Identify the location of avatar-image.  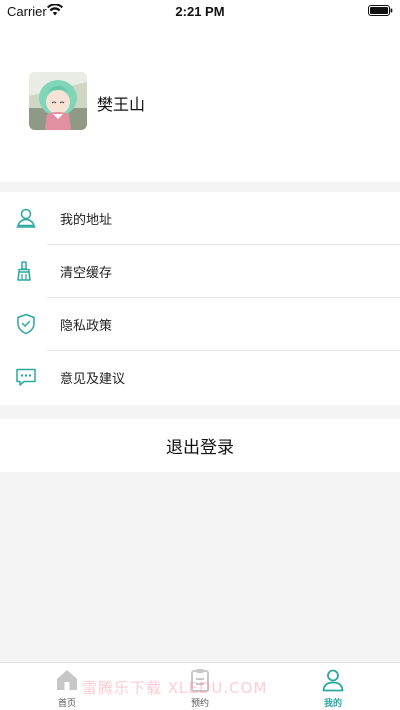
(58, 101).